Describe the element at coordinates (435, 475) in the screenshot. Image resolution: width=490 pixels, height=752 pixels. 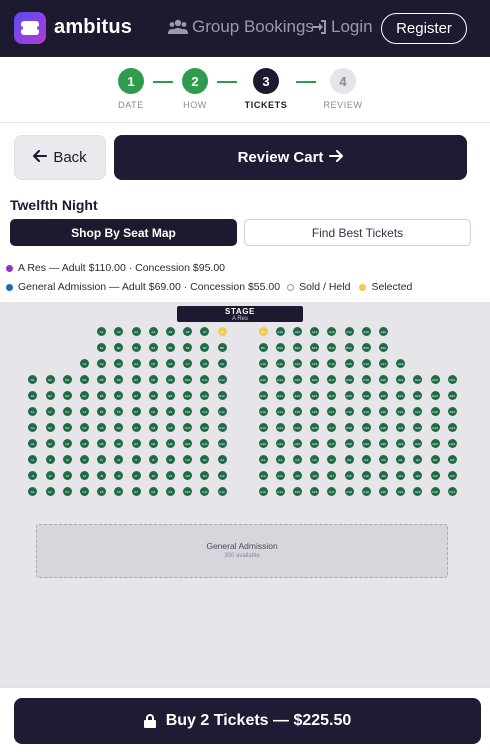
I see `seat-j23: J23` at that location.